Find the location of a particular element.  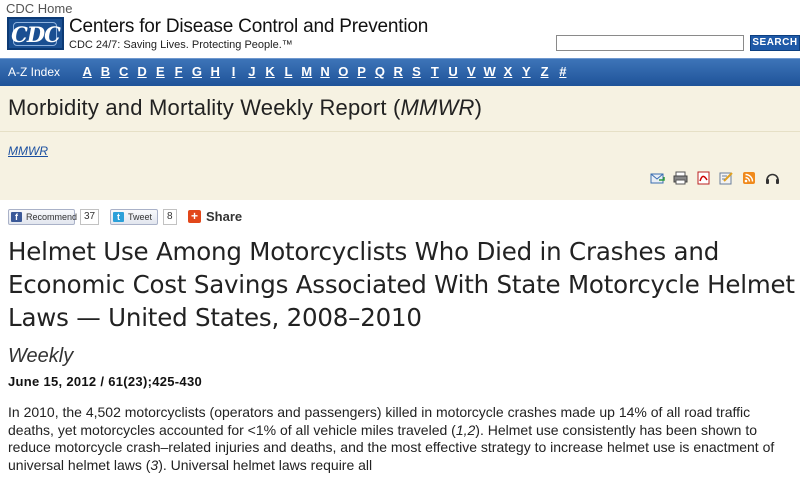

az-letter-link: F is located at coordinates (178, 71).